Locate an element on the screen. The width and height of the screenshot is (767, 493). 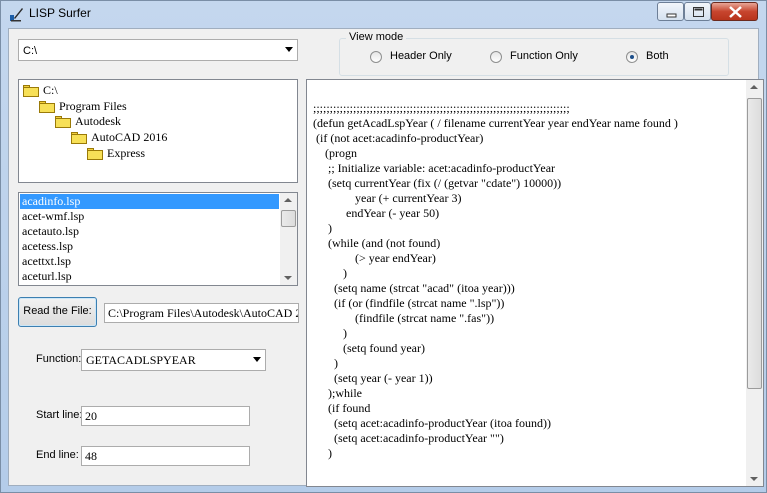
drive-combo: C:\ is located at coordinates (158, 50).